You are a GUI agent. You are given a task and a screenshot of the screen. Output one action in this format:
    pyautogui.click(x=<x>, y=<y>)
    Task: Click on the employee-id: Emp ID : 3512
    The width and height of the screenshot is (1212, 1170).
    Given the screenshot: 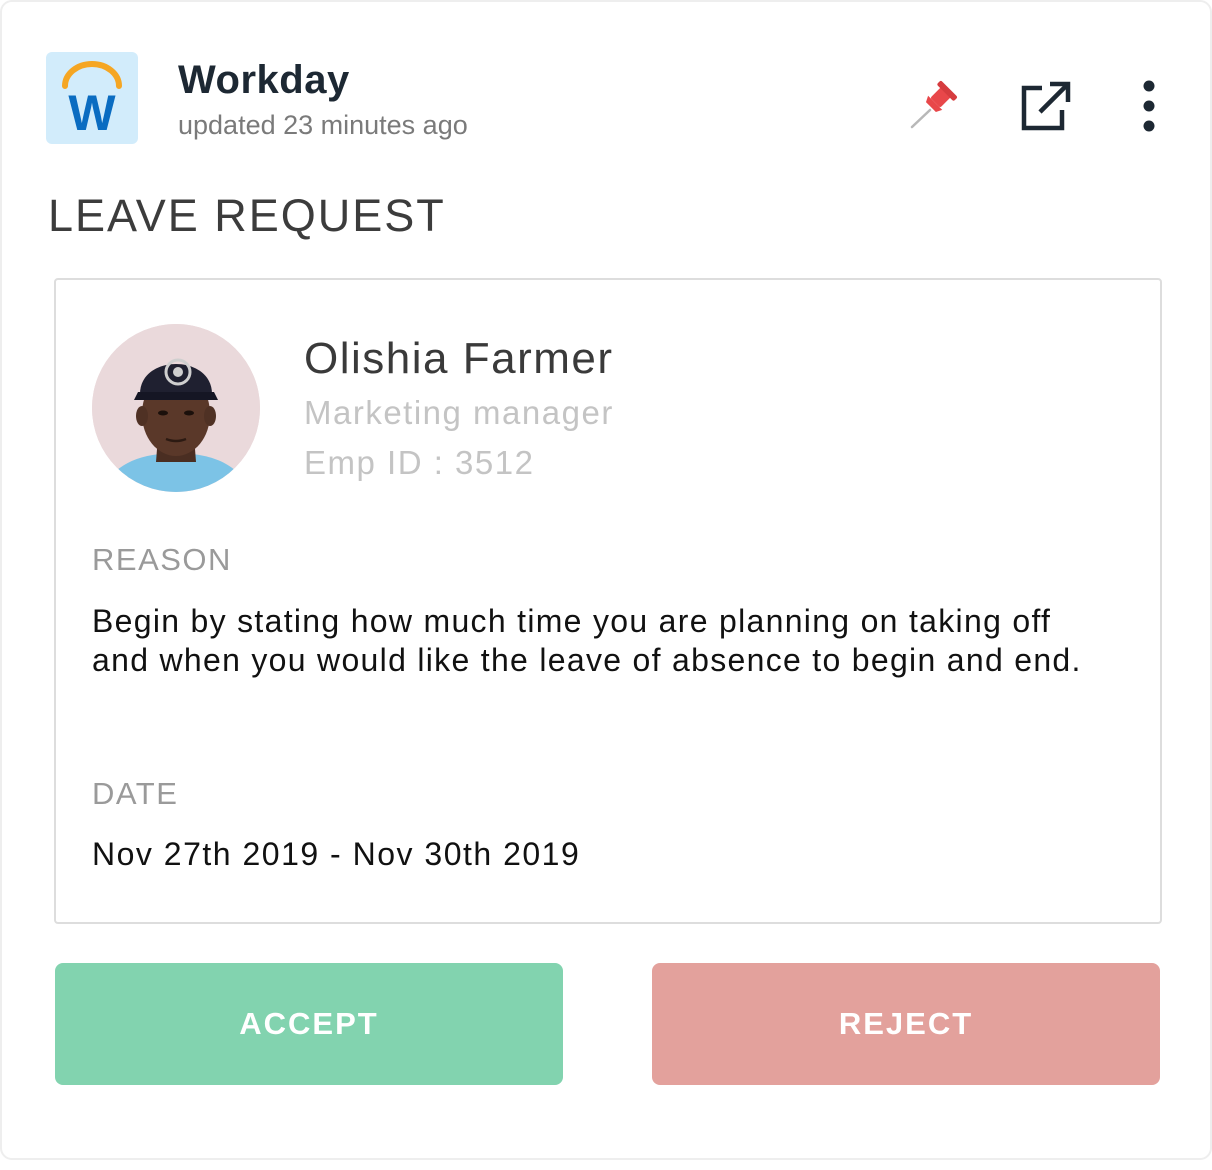 What is the action you would take?
    pyautogui.click(x=419, y=462)
    